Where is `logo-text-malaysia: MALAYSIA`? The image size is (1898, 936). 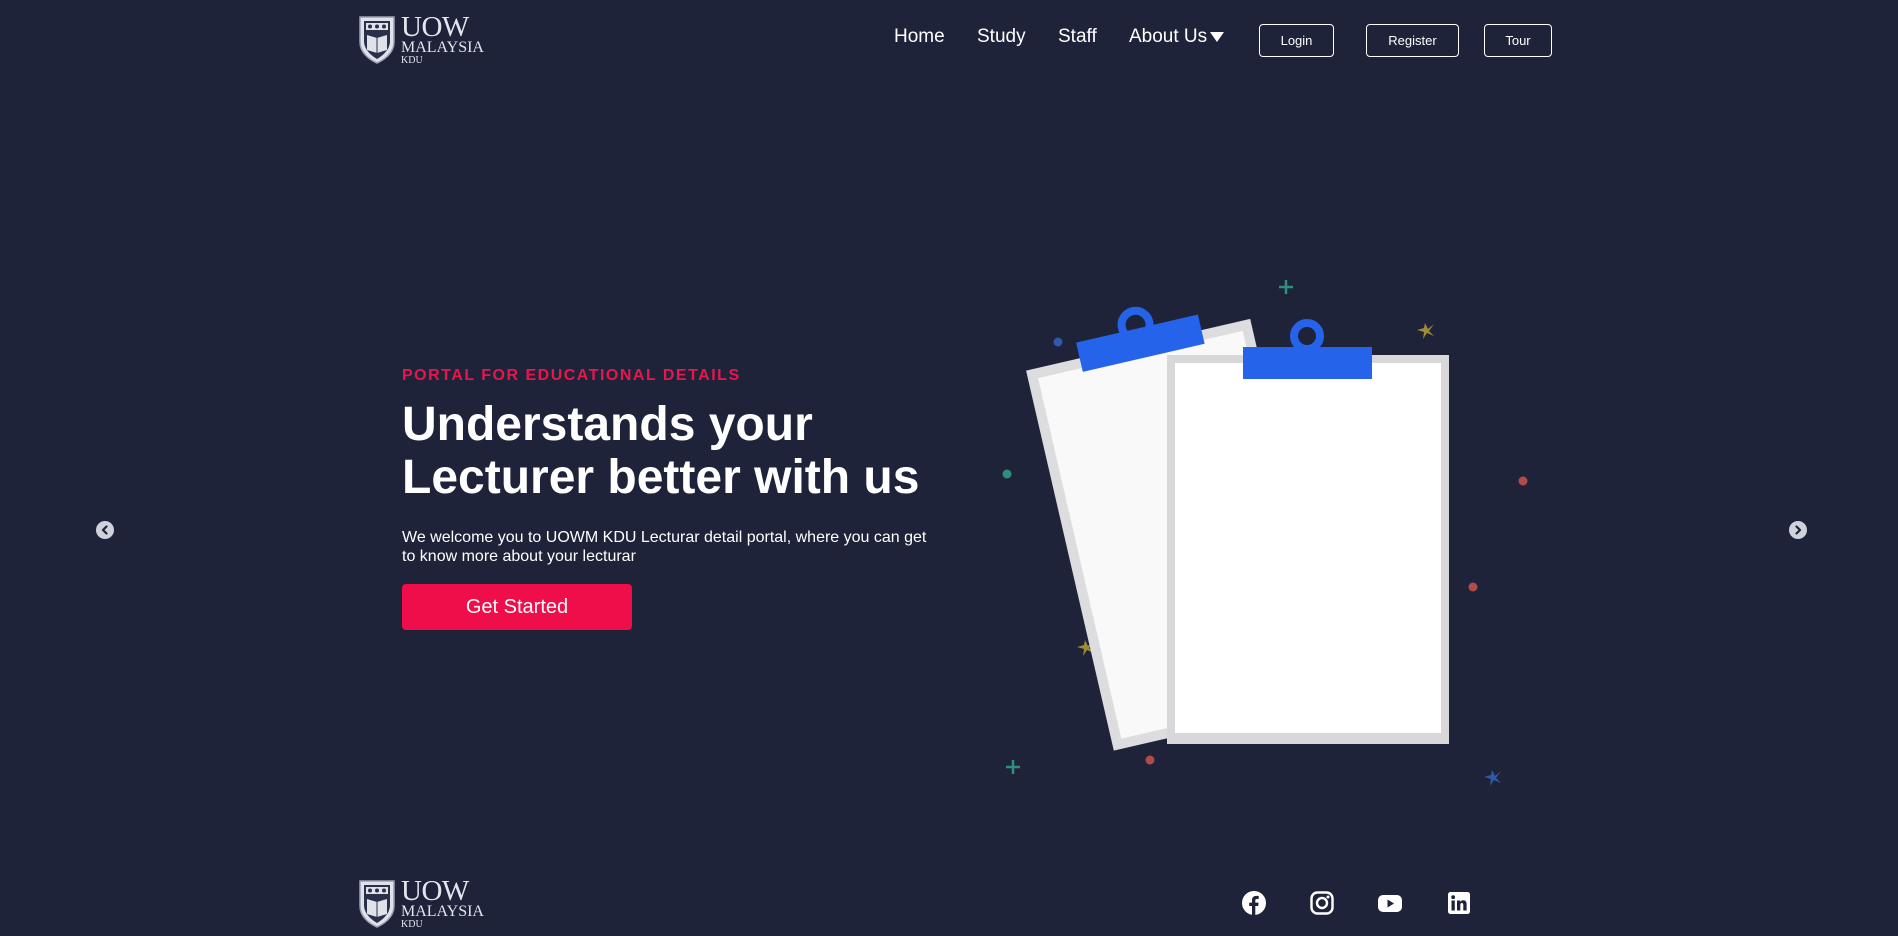
logo-text-malaysia: MALAYSIA is located at coordinates (442, 47).